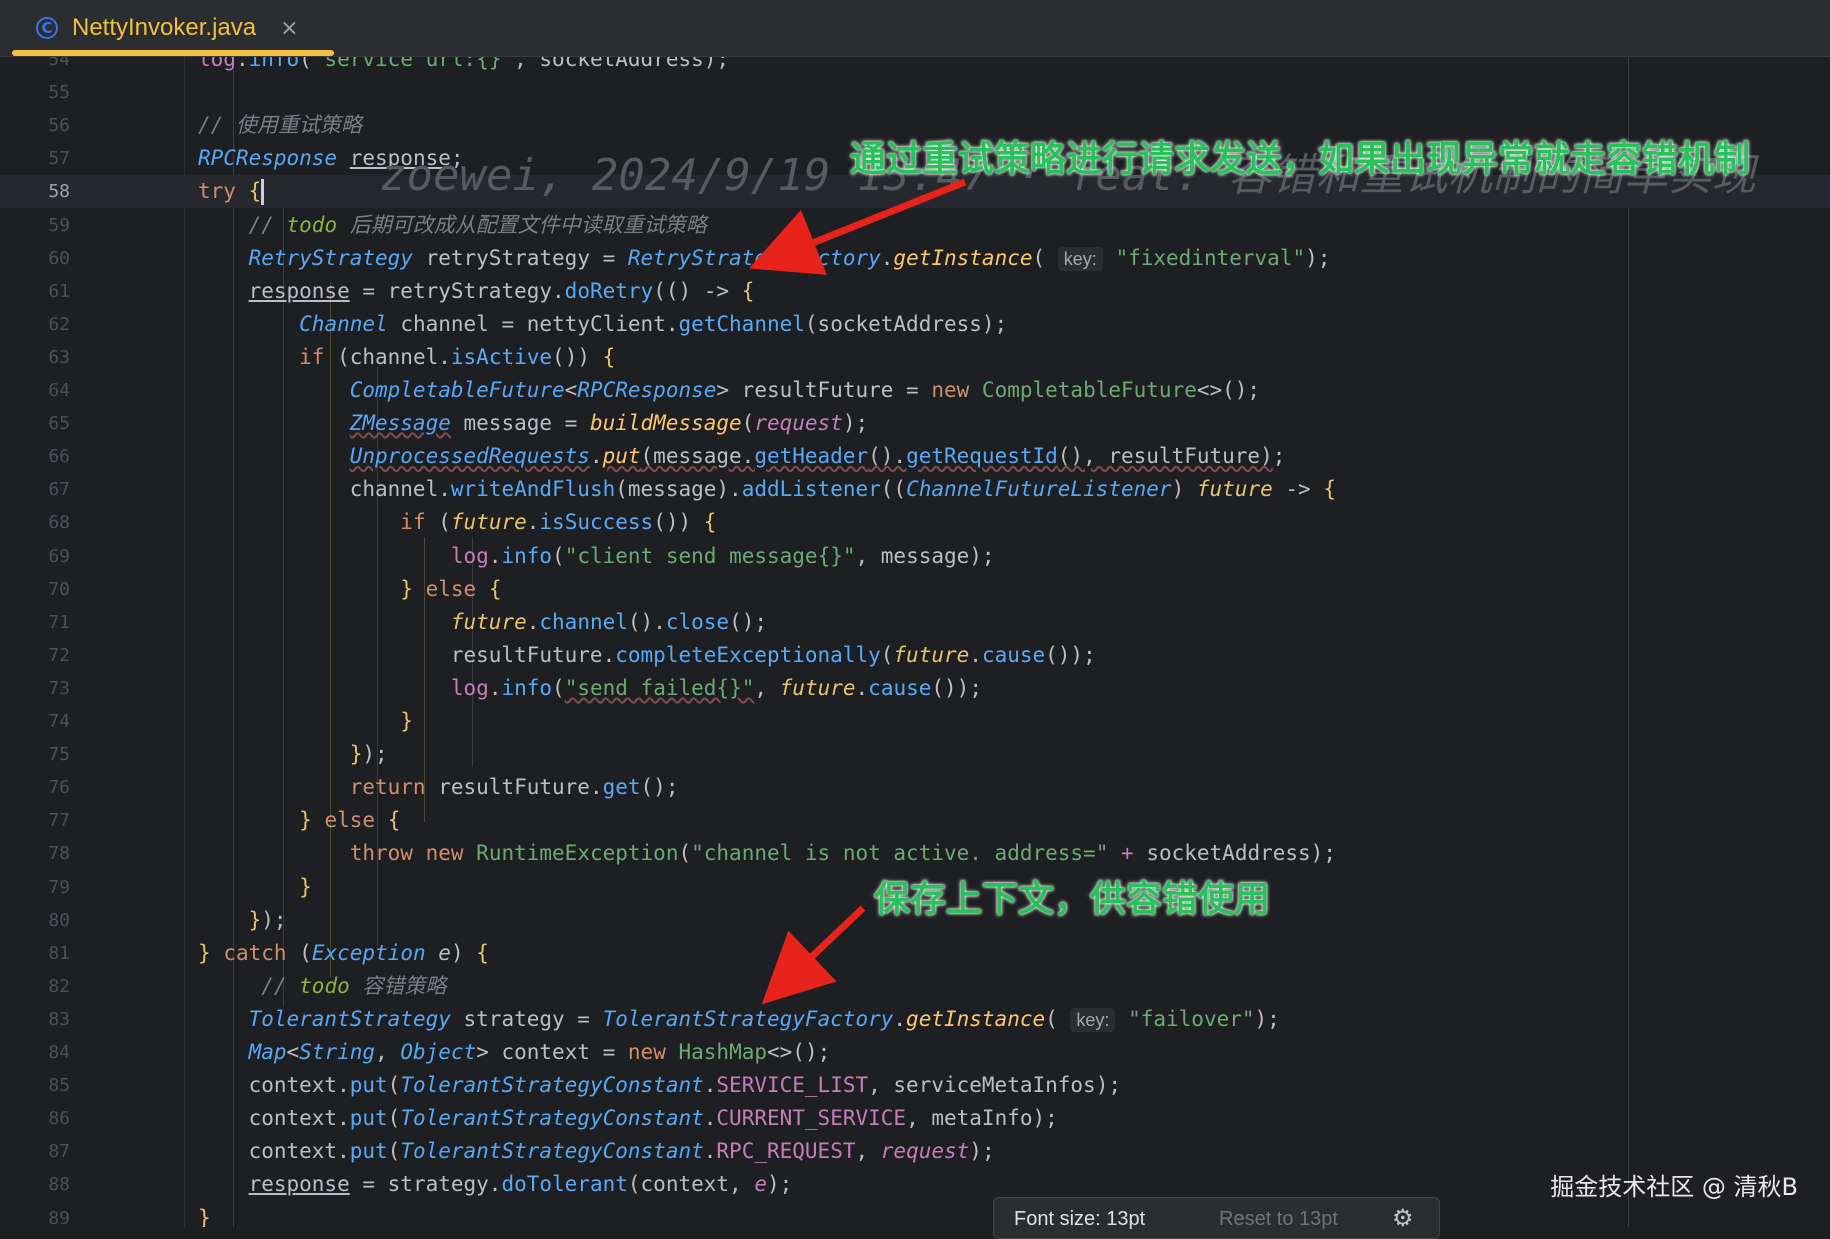 This screenshot has height=1239, width=1830. What do you see at coordinates (1674, 1187) in the screenshot?
I see `watermark: 掘金技术社区 @ 清秋B` at bounding box center [1674, 1187].